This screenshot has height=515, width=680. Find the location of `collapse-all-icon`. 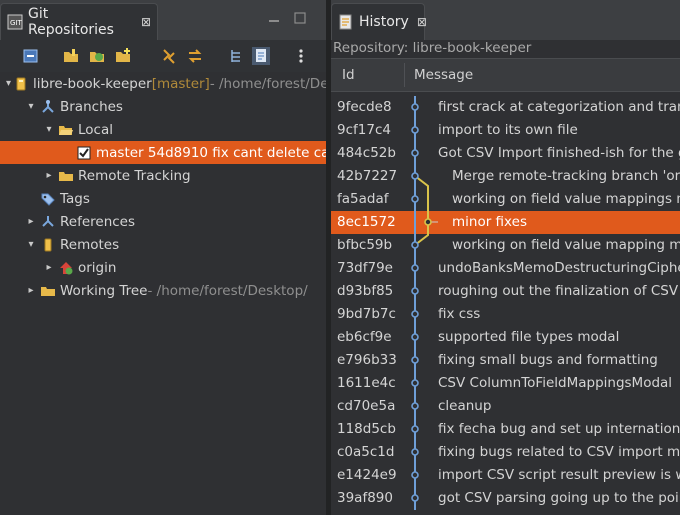

collapse-all-icon is located at coordinates (31, 56).